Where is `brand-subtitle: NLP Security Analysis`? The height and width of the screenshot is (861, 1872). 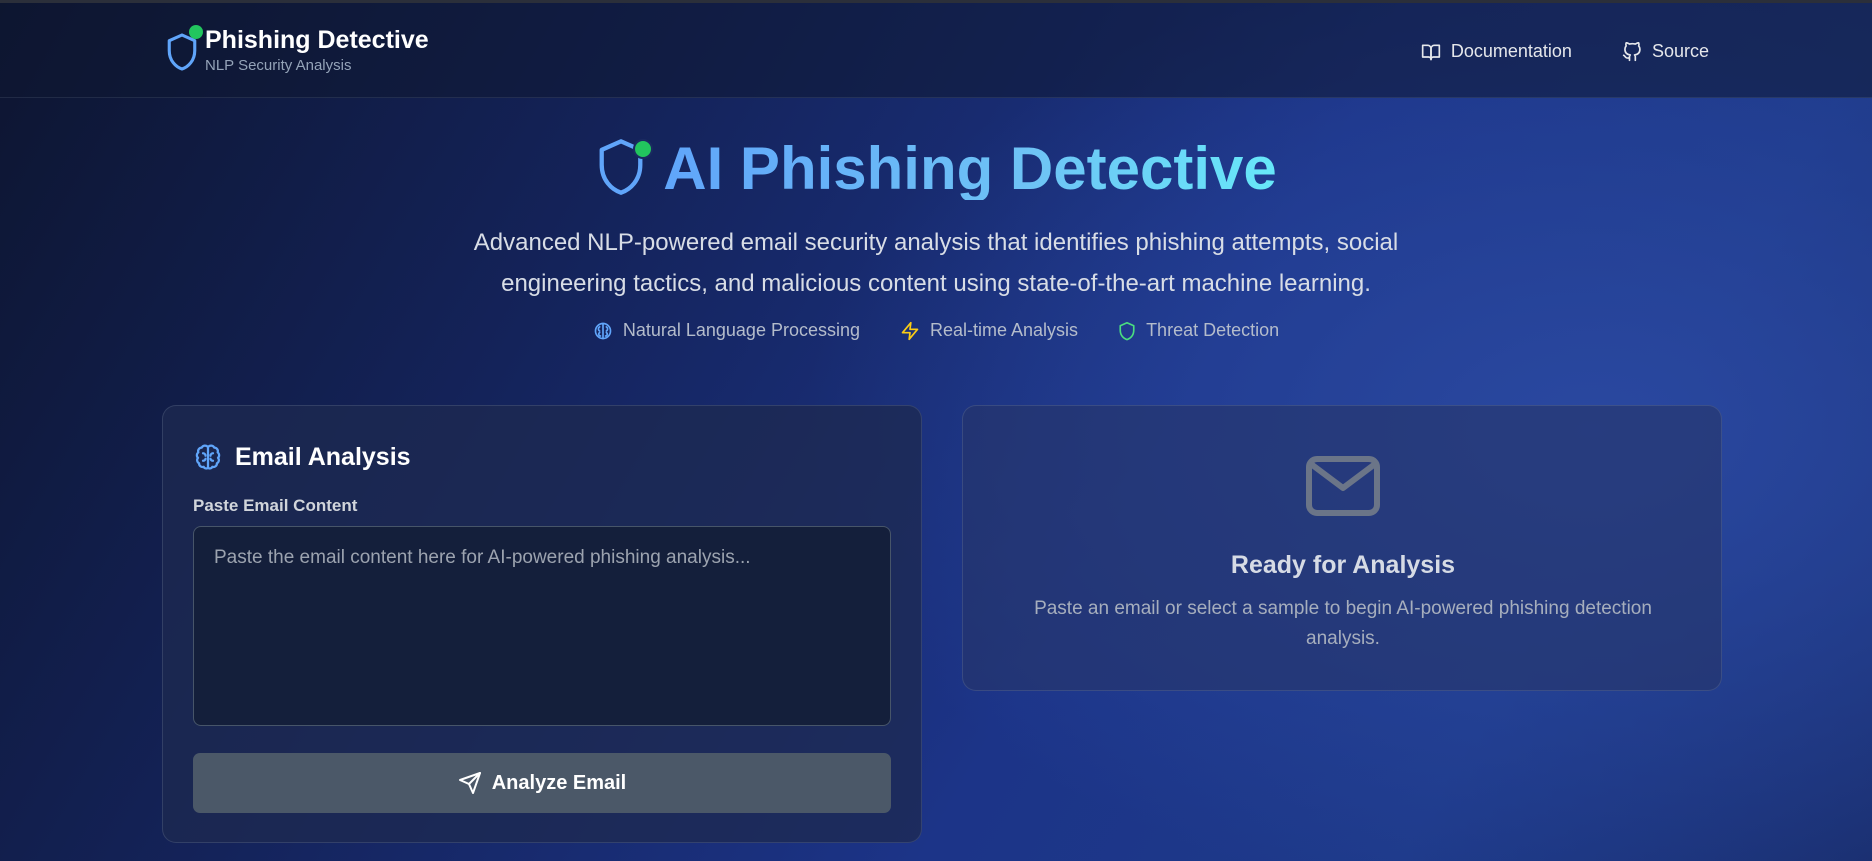 brand-subtitle: NLP Security Analysis is located at coordinates (278, 65).